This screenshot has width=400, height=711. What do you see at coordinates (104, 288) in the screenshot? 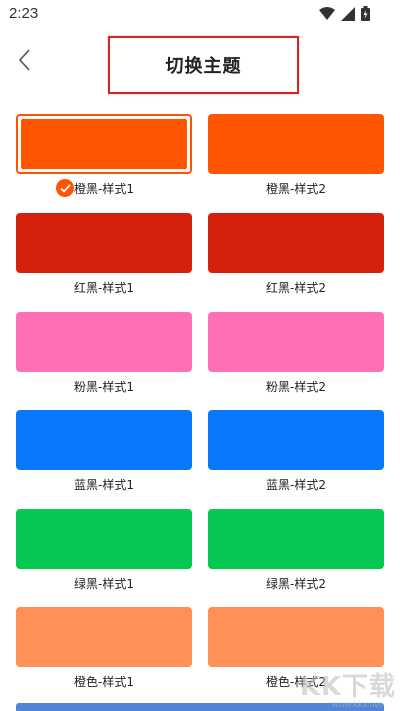
I see `theme-label: 红黑-样式1` at bounding box center [104, 288].